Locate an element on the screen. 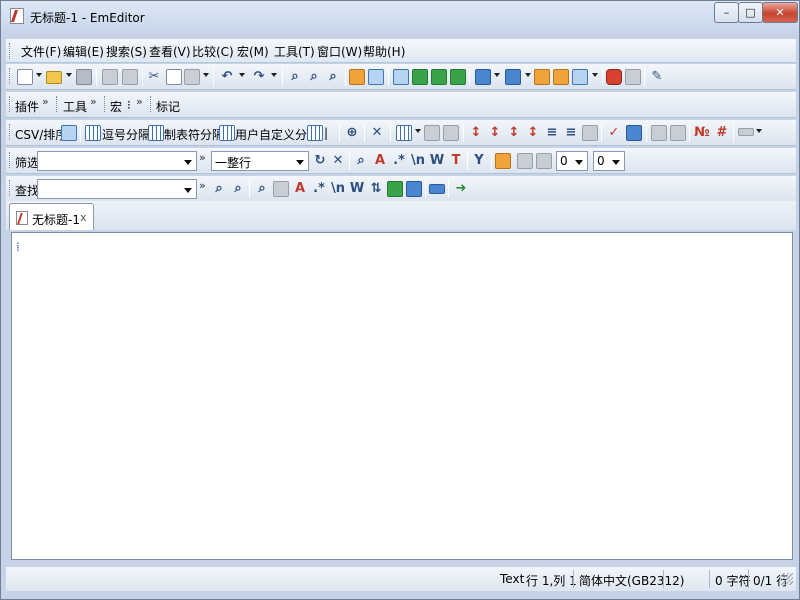  menu-compare: 比较(C) is located at coordinates (213, 51).